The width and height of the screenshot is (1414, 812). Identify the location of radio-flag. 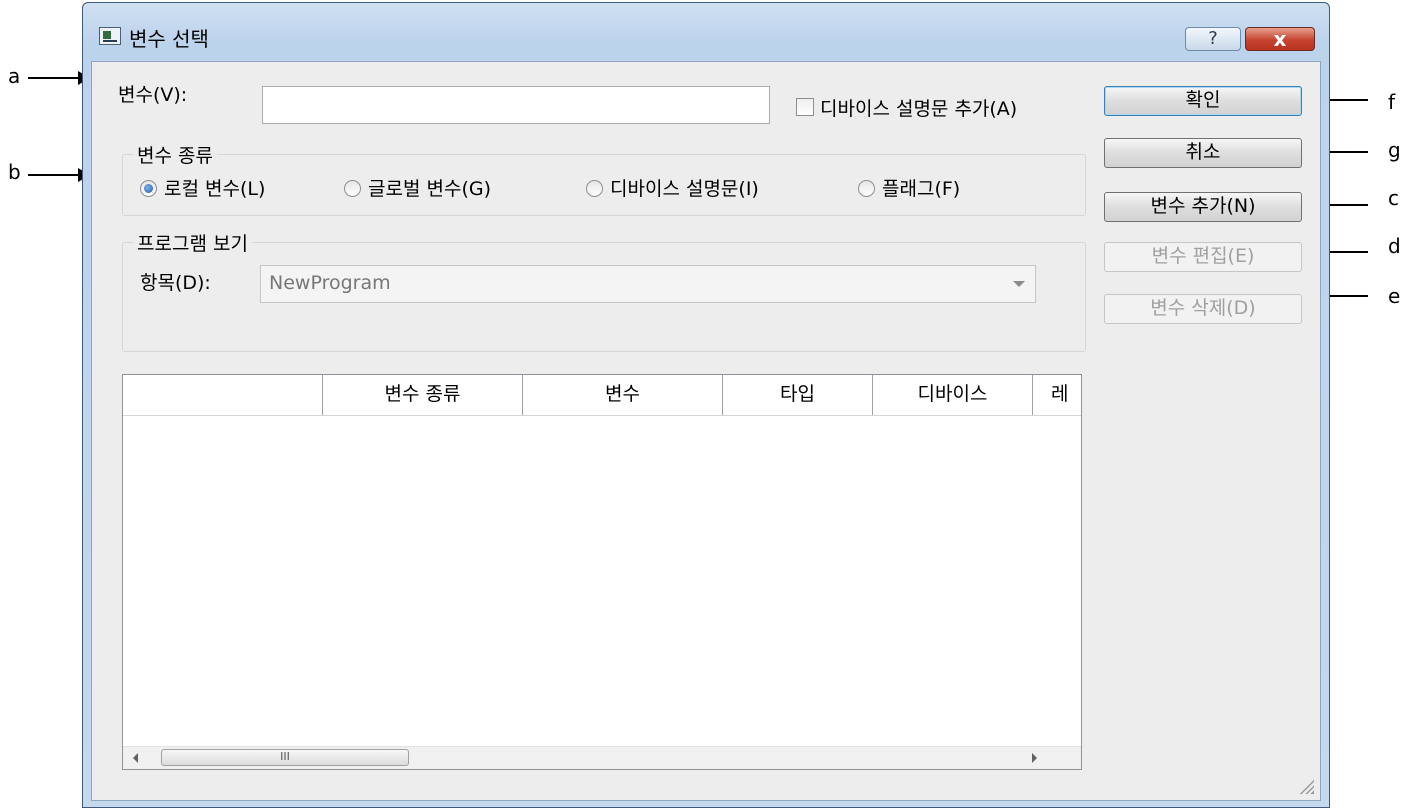
(866, 188).